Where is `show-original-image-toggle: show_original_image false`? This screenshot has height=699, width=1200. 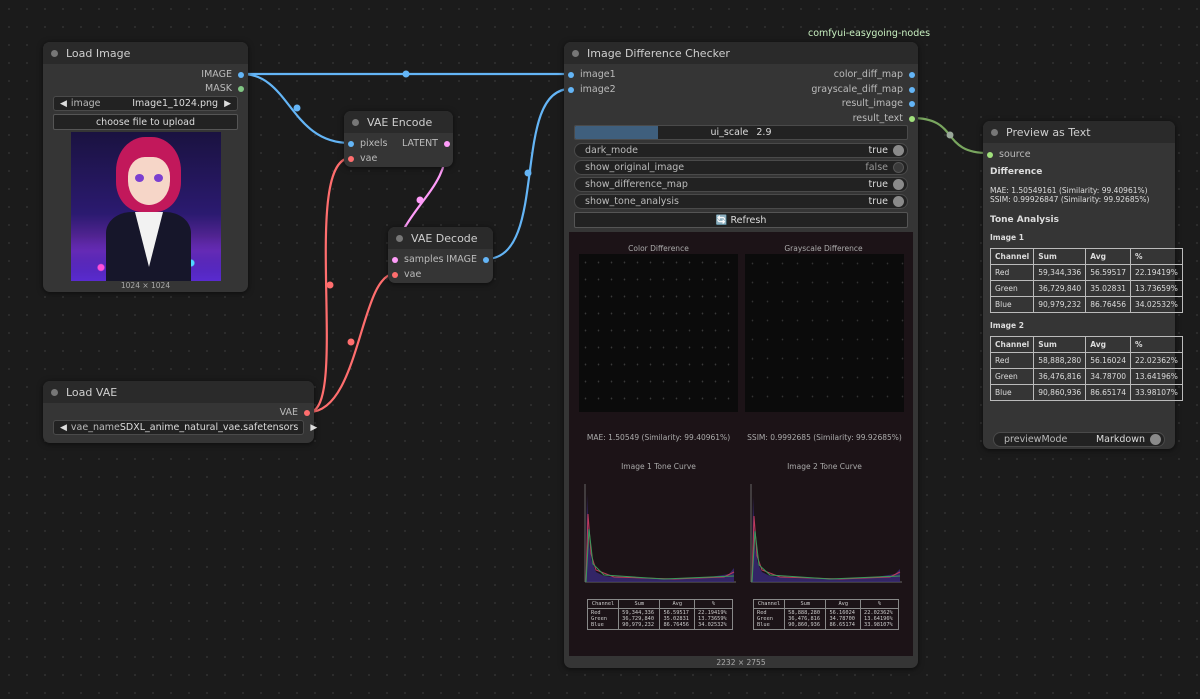
show-original-image-toggle: show_original_image false is located at coordinates (741, 167).